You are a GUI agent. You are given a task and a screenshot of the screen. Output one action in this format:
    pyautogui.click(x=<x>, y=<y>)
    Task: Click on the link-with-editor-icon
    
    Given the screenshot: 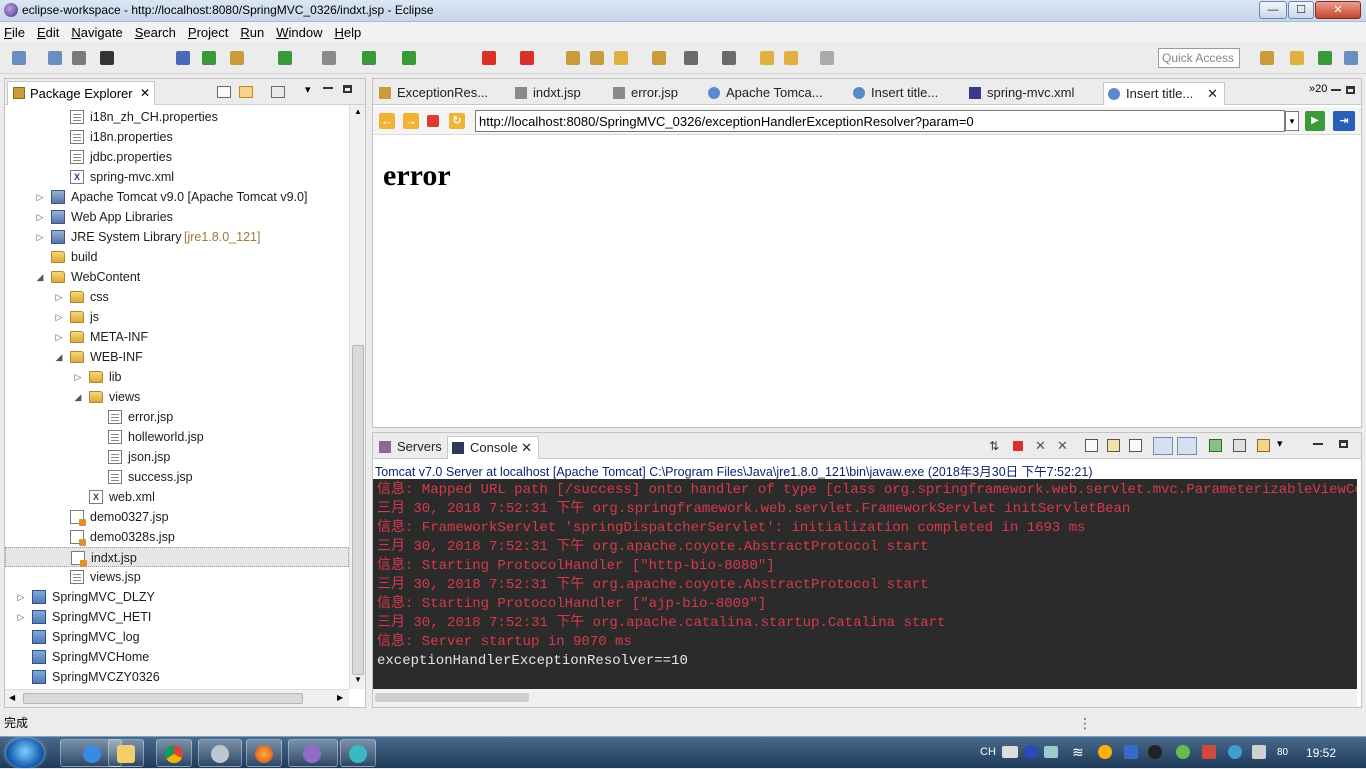 What is the action you would take?
    pyautogui.click(x=246, y=92)
    